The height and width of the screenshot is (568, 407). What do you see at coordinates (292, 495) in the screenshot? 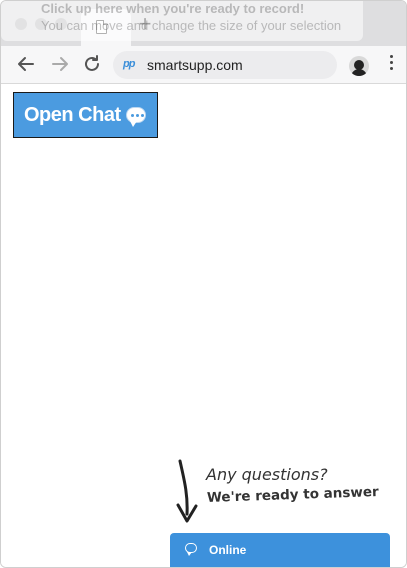
I see `chat-teaser-subtitle: We're ready to answer` at bounding box center [292, 495].